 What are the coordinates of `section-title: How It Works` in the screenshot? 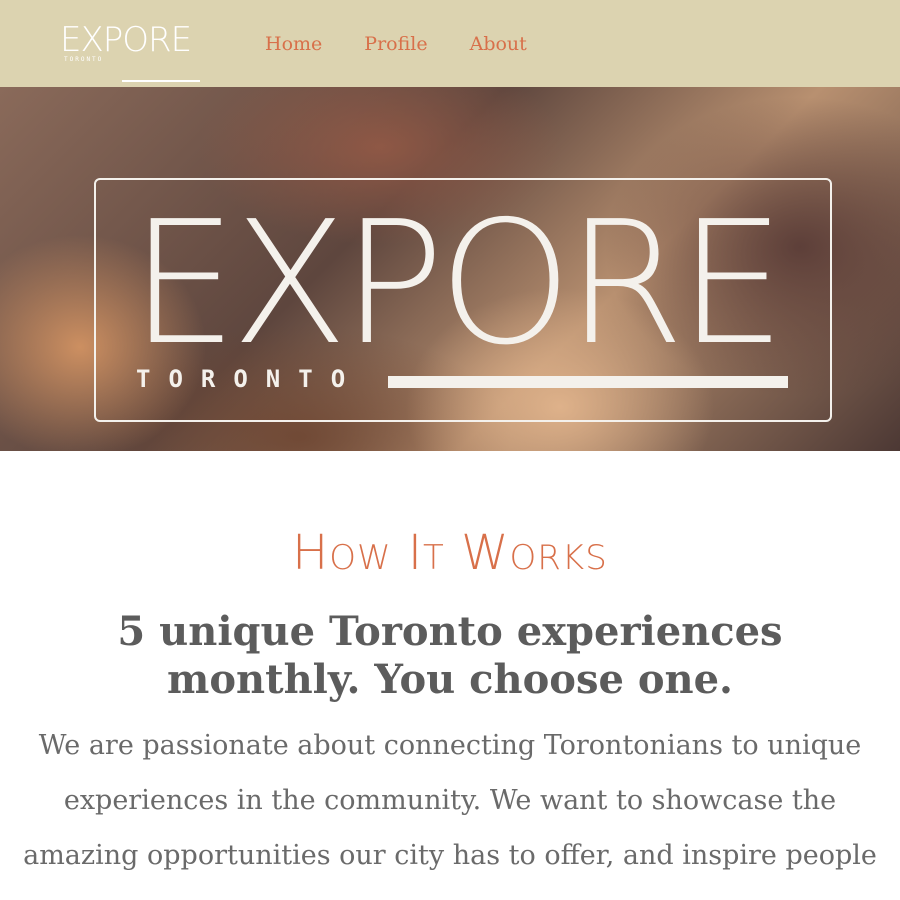 It's located at (450, 553).